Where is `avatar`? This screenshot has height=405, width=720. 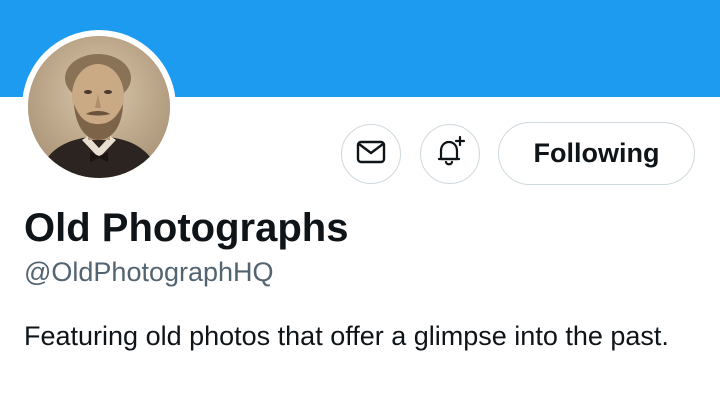 avatar is located at coordinates (99, 107).